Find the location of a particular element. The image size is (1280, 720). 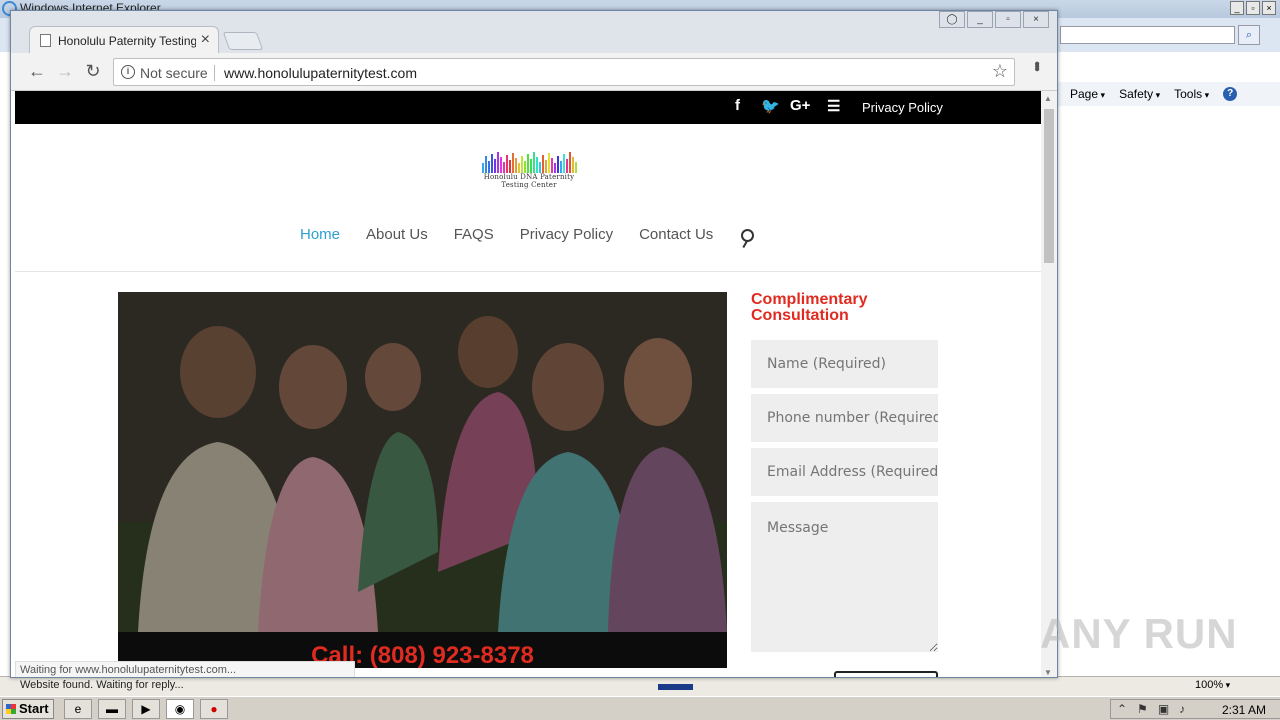

site-logo: Honolulu DNA Paternity Testing Center is located at coordinates (529, 174).